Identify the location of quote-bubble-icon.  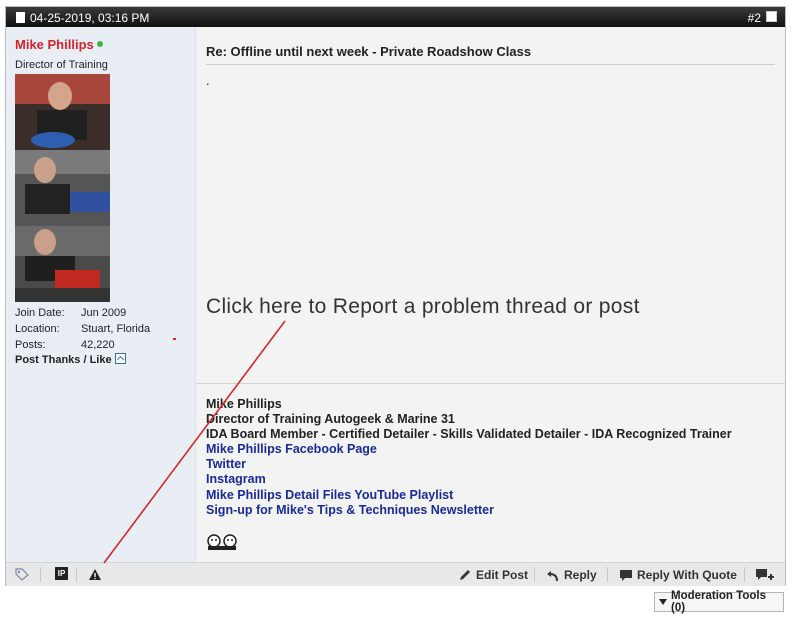
(626, 575).